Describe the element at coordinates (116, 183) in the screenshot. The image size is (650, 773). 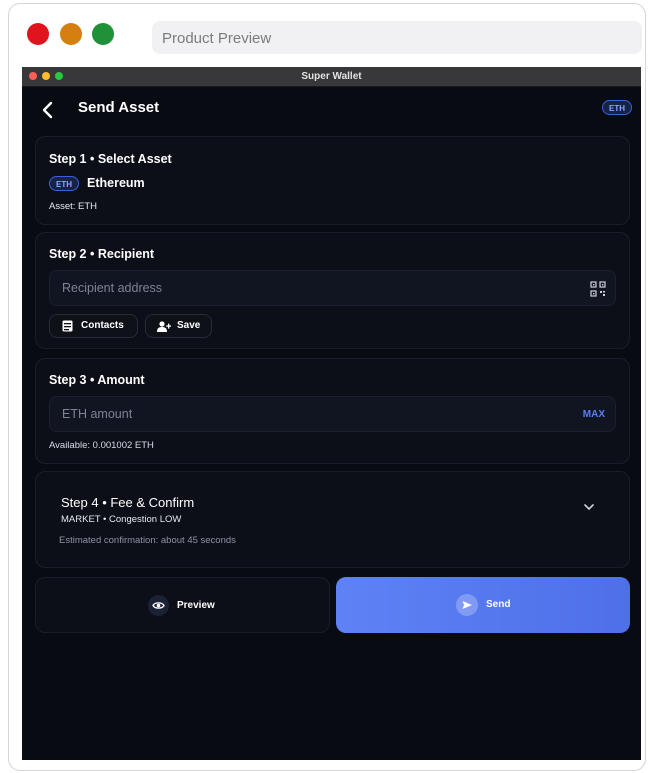
I see `asset-name: Ethereum` at that location.